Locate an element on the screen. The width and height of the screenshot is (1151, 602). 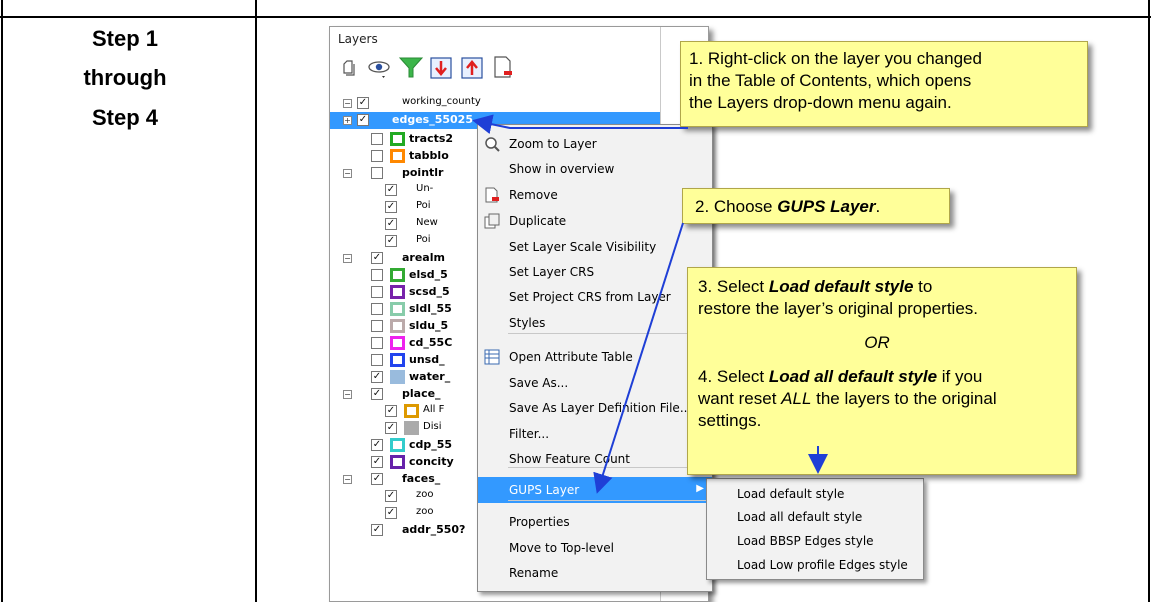
callout-step4-prefix: 4. Select is located at coordinates (733, 376).